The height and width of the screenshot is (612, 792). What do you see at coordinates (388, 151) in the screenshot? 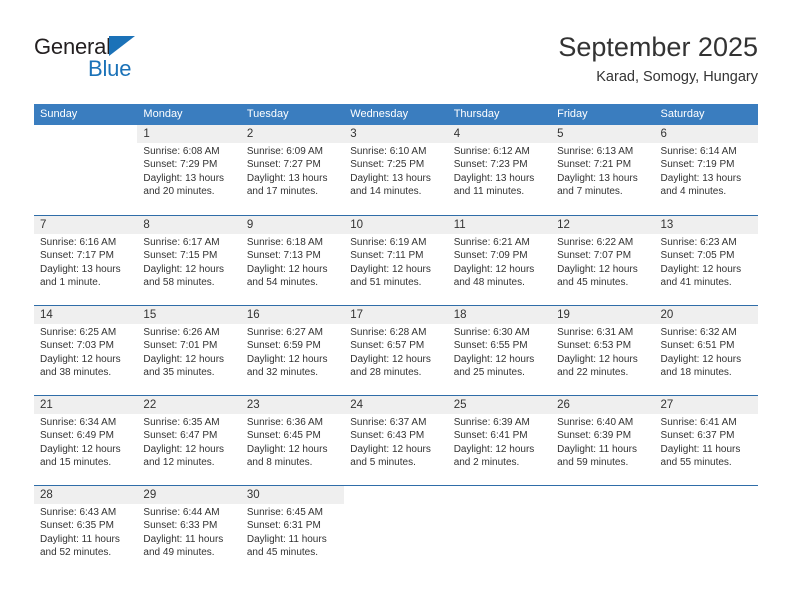
I see `sunrise-text: Sunrise: 6:10 AM` at bounding box center [388, 151].